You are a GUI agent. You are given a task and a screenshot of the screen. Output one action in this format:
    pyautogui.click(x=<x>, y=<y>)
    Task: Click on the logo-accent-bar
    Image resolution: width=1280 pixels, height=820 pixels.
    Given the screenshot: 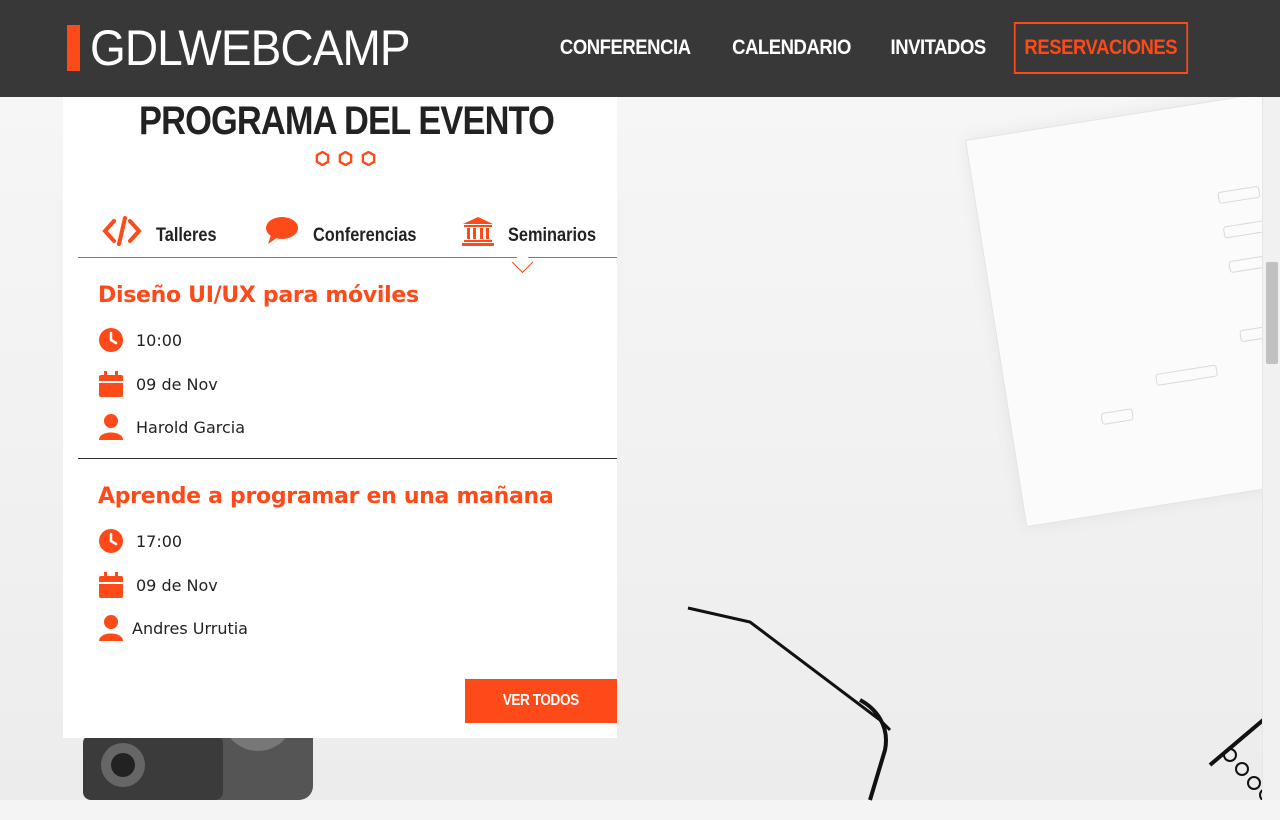 What is the action you would take?
    pyautogui.click(x=73, y=48)
    